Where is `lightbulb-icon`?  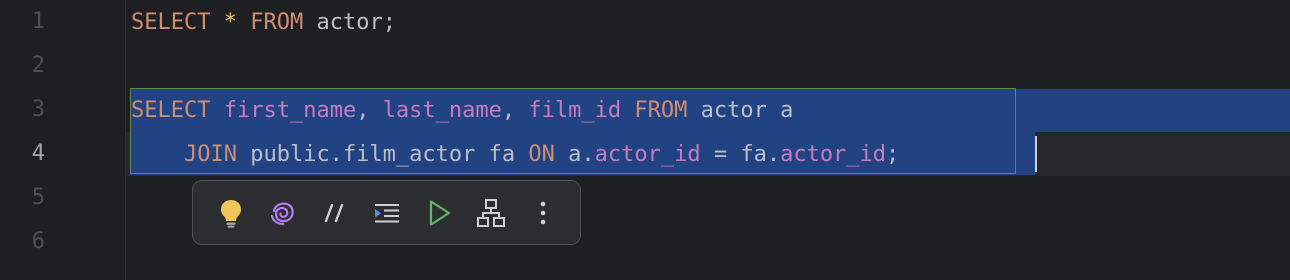 lightbulb-icon is located at coordinates (231, 213).